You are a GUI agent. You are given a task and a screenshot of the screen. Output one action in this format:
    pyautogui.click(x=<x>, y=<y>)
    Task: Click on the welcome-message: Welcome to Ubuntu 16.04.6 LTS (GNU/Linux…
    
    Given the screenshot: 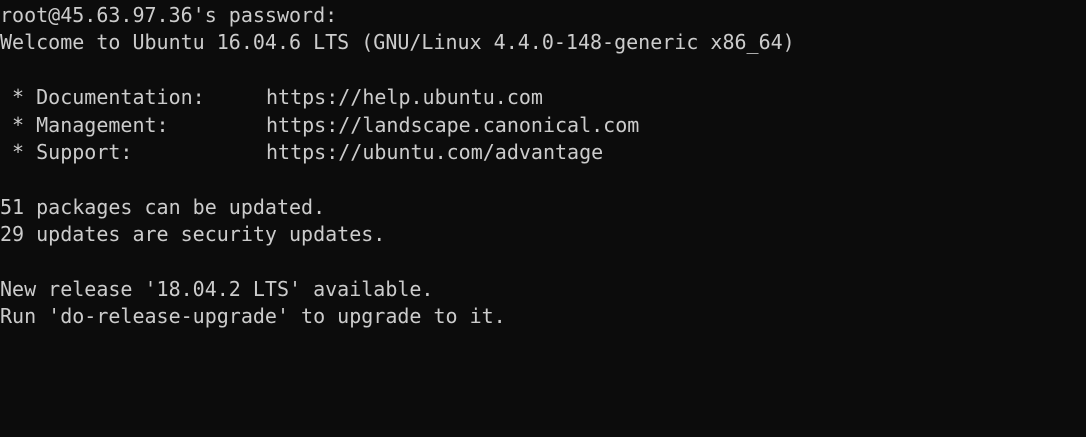 What is the action you would take?
    pyautogui.click(x=397, y=42)
    